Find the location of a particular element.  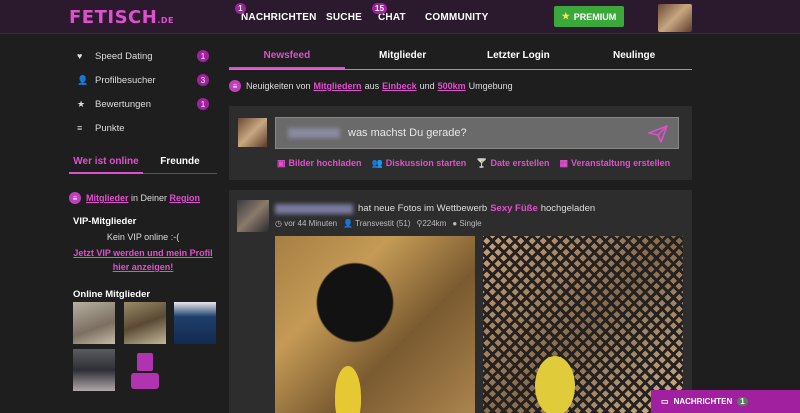

nav-badge: 1 is located at coordinates (240, 8).